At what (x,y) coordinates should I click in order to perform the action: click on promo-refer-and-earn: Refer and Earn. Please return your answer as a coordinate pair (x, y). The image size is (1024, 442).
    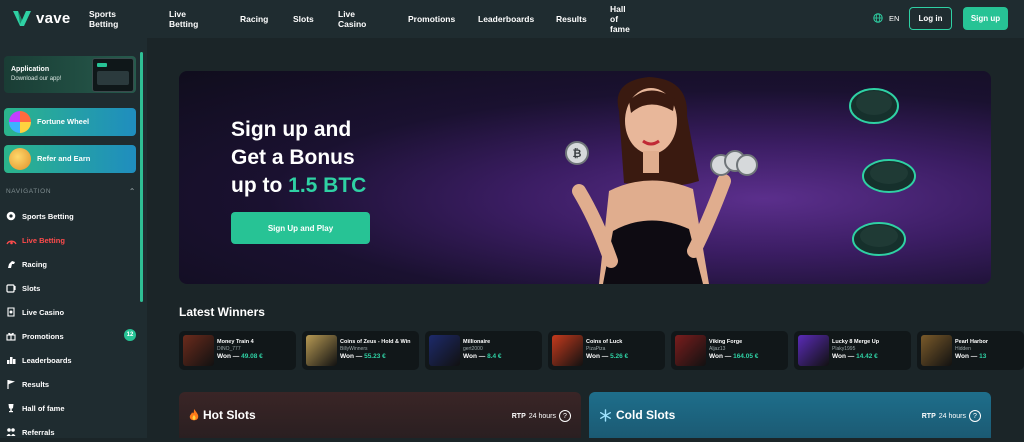
    Looking at the image, I should click on (70, 159).